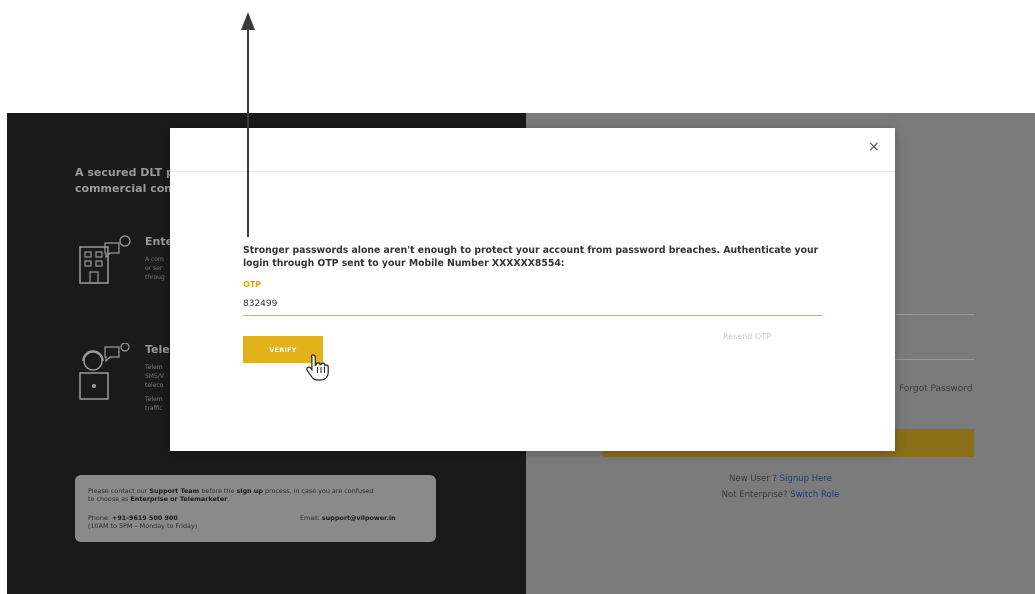 Image resolution: width=1035 pixels, height=594 pixels. I want to click on hand-pointer-icon, so click(317, 367).